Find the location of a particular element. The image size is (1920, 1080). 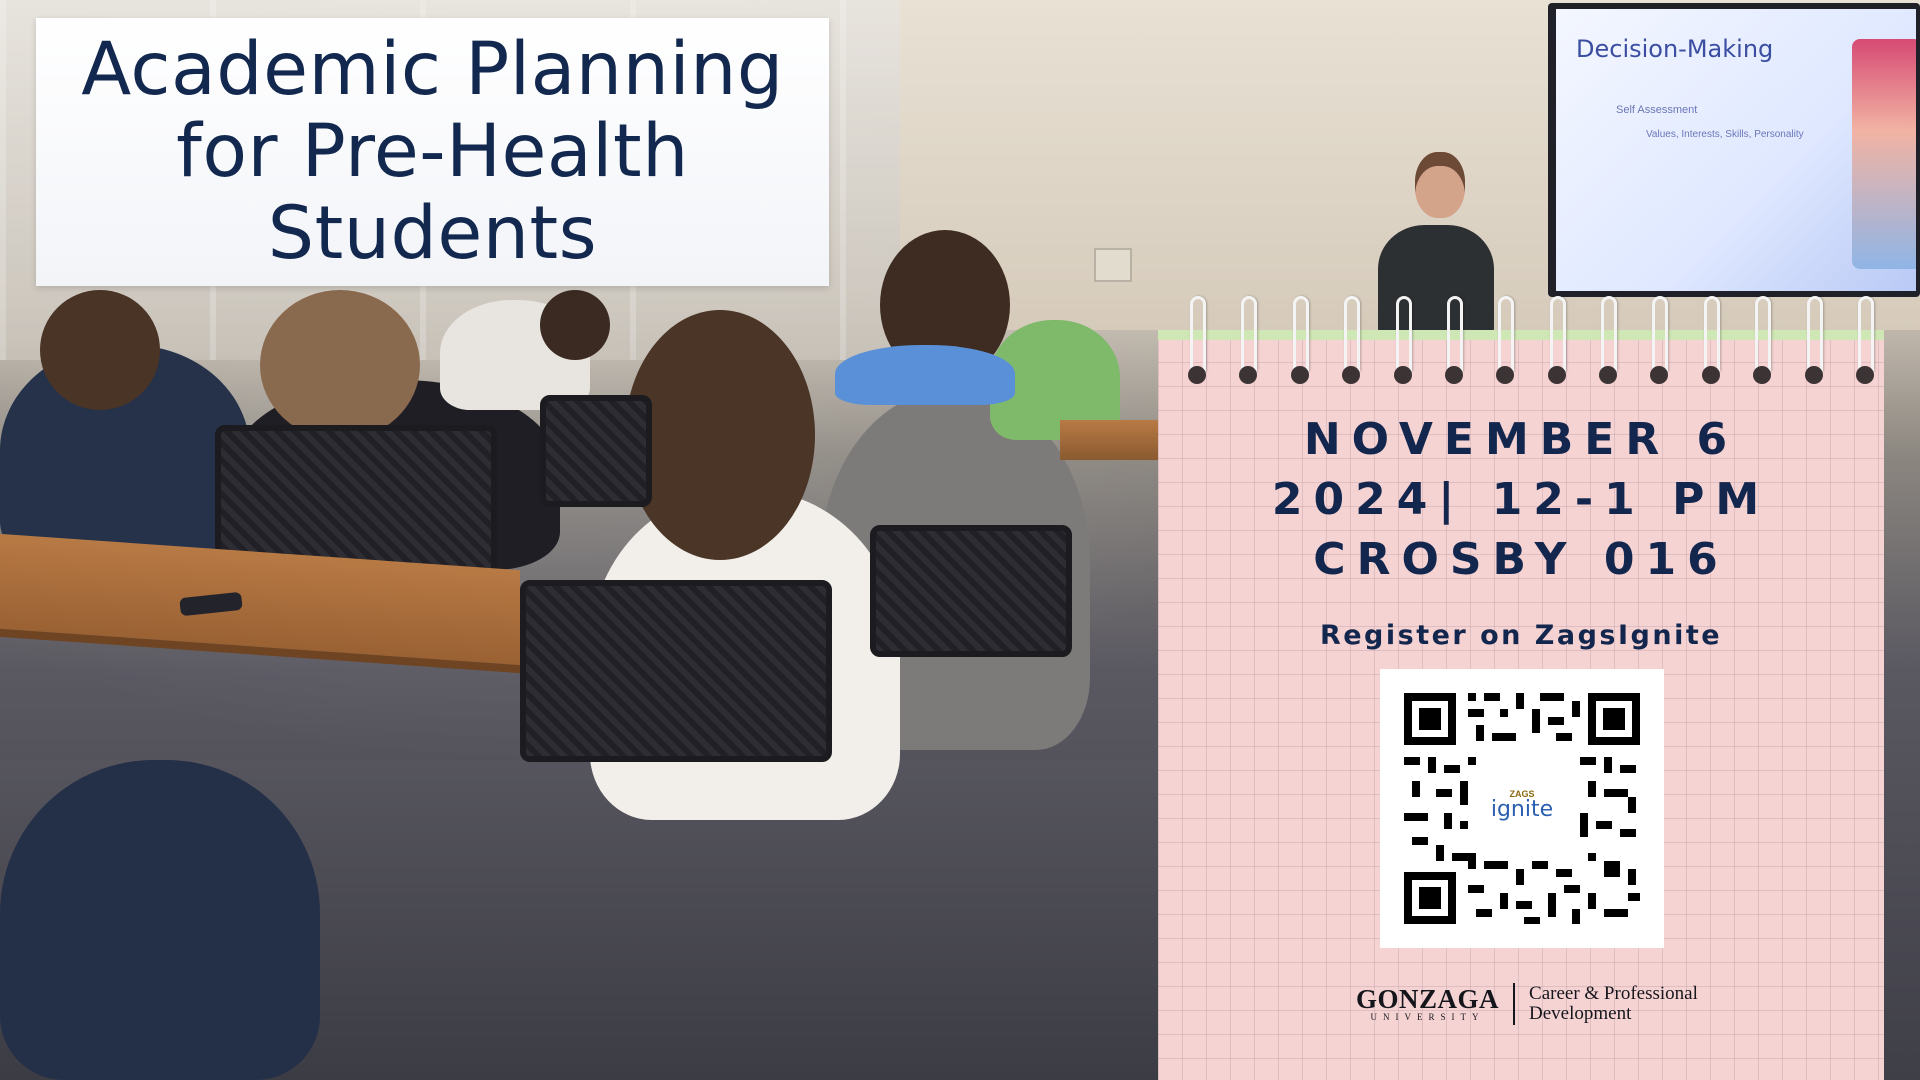

title-line-3: Students is located at coordinates (432, 233).